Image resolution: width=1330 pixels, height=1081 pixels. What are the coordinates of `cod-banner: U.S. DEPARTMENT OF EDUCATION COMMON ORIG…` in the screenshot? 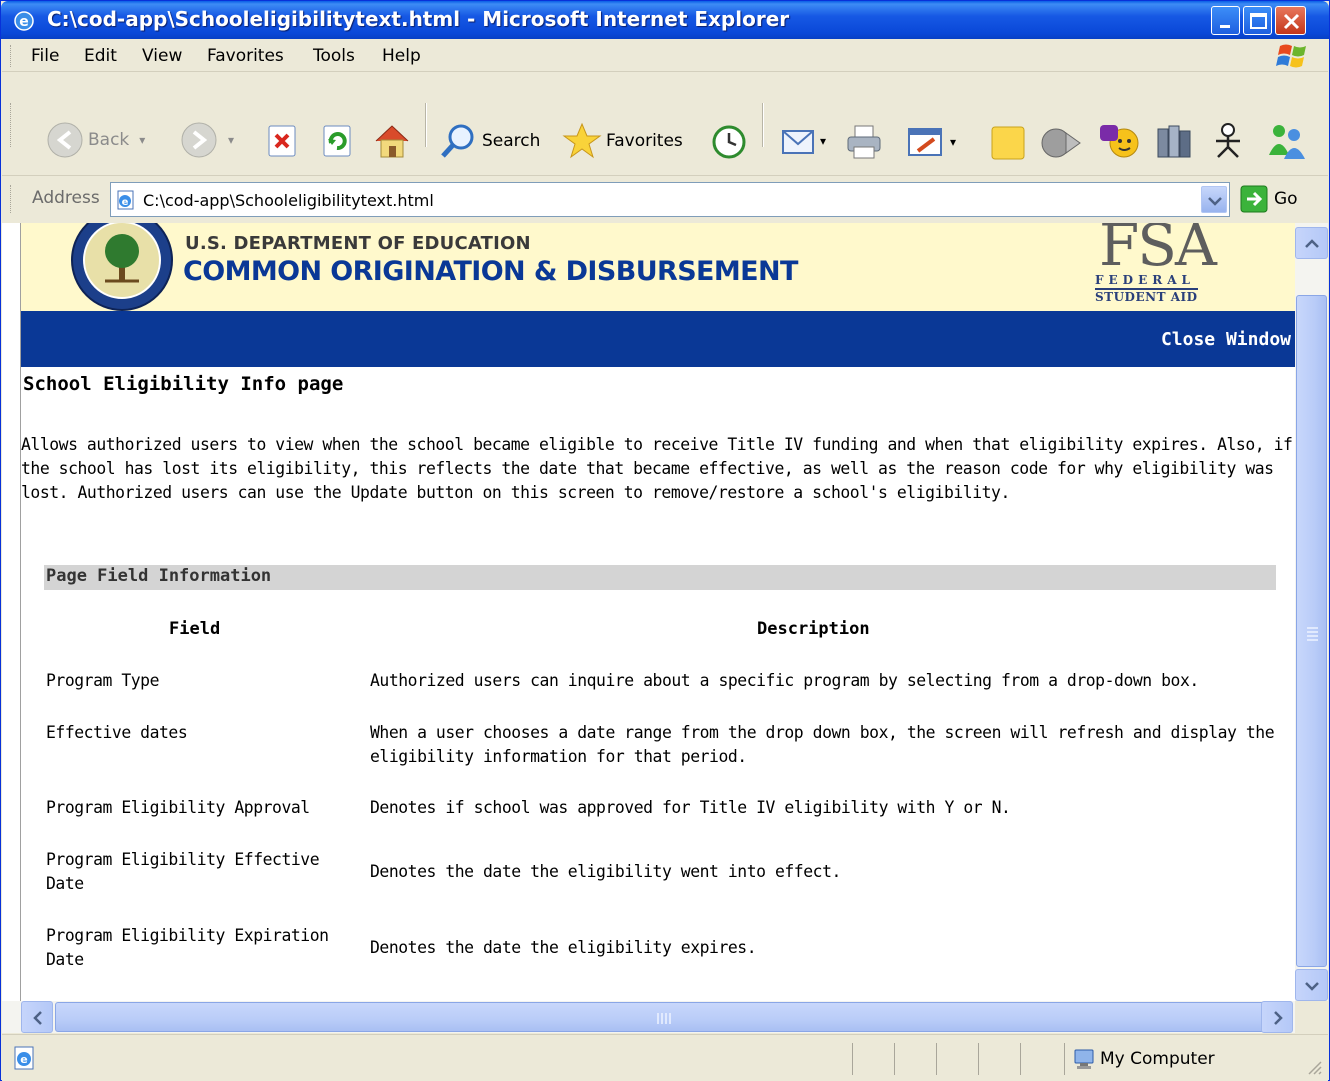 It's located at (658, 267).